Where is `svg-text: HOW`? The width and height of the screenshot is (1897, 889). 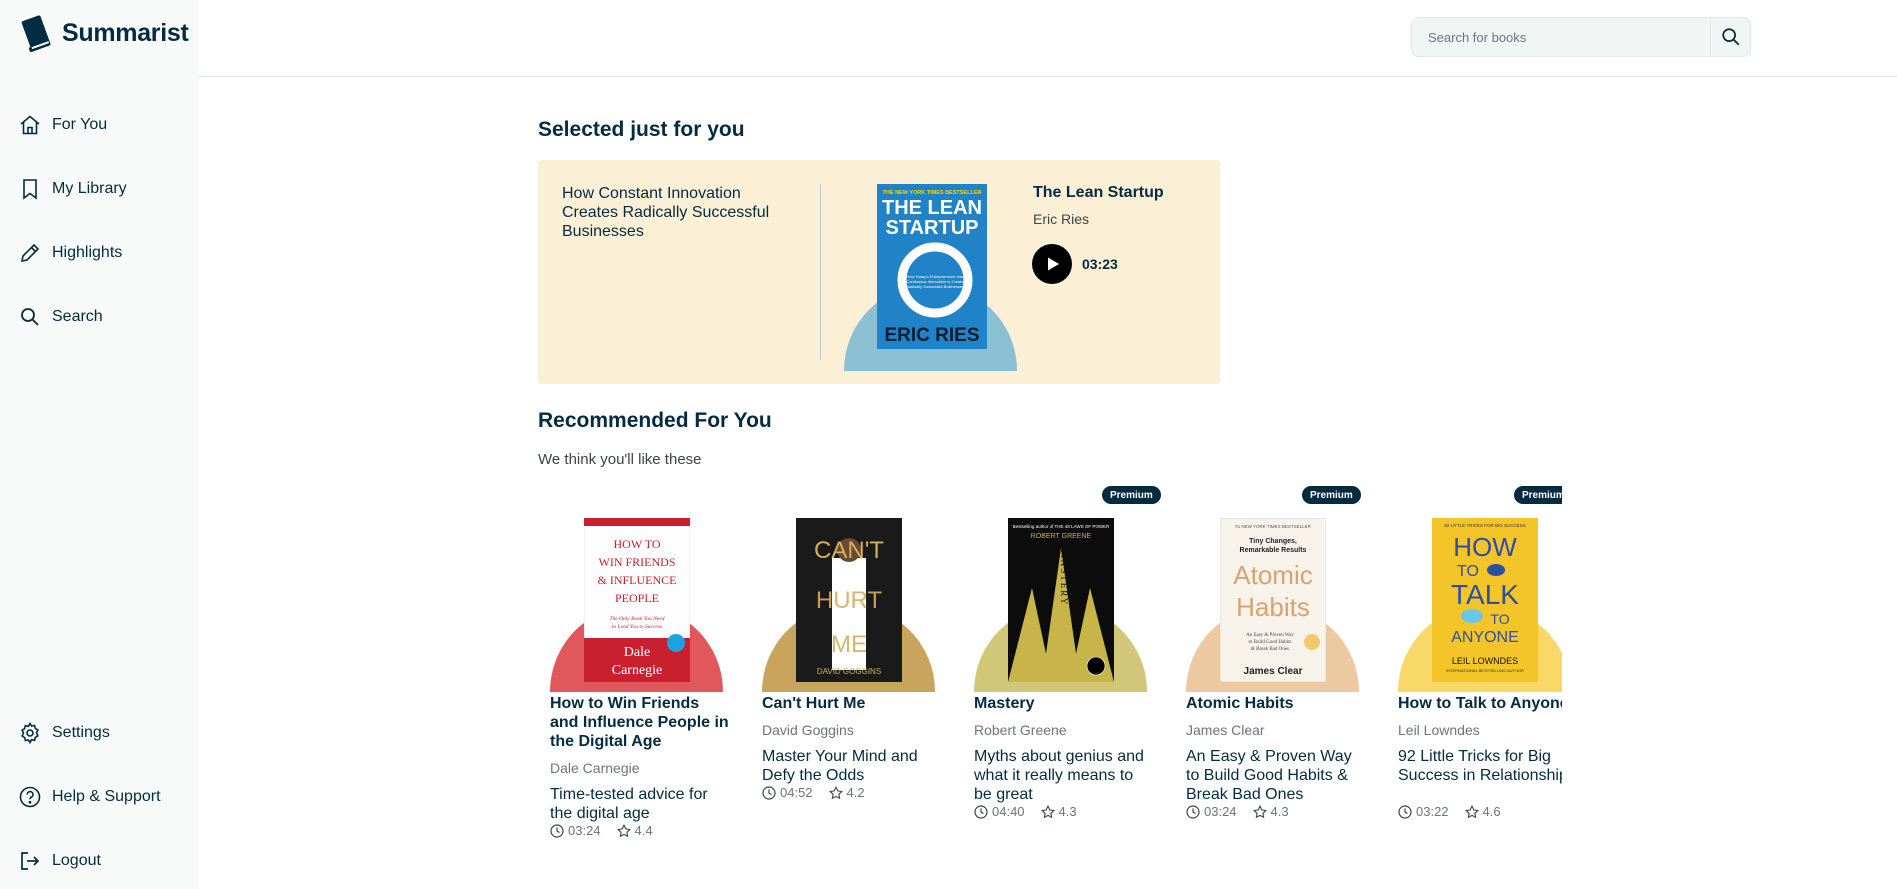
svg-text: HOW is located at coordinates (1485, 547).